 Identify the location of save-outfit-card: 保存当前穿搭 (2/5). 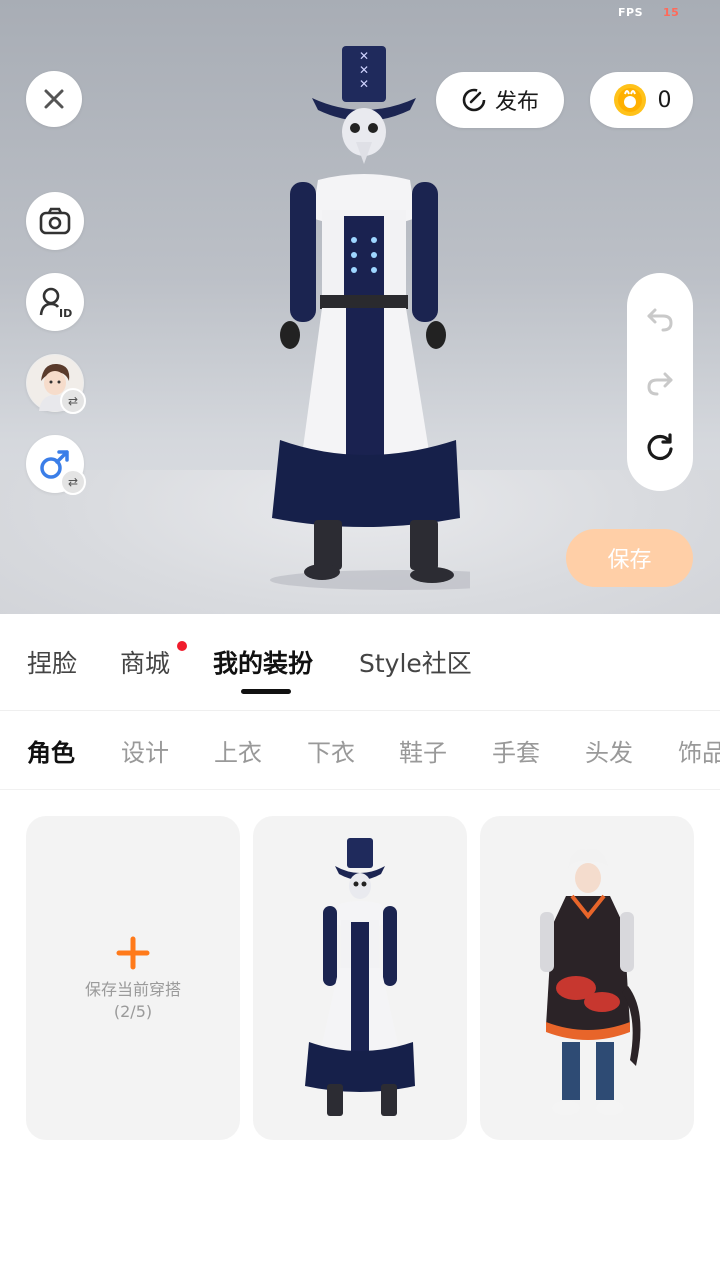
(133, 978).